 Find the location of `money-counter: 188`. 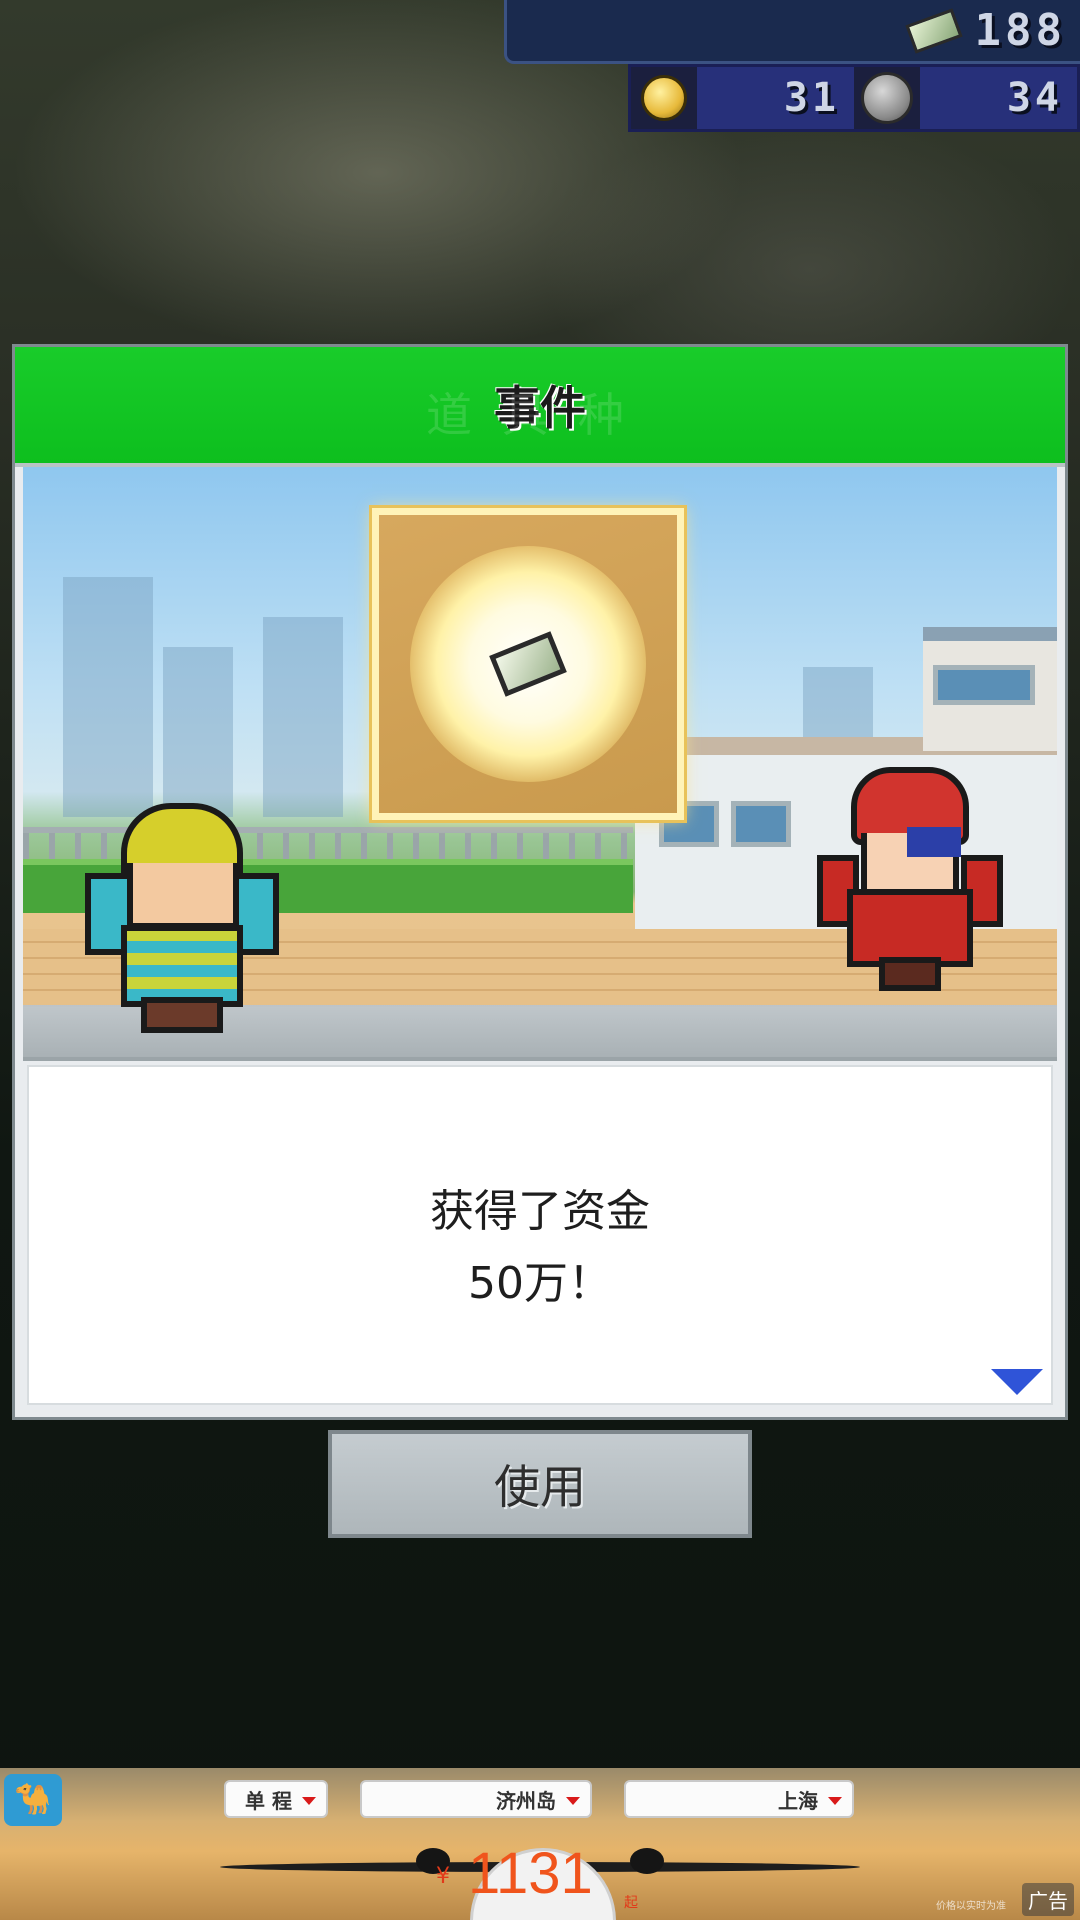

money-counter: 188 is located at coordinates (792, 32).